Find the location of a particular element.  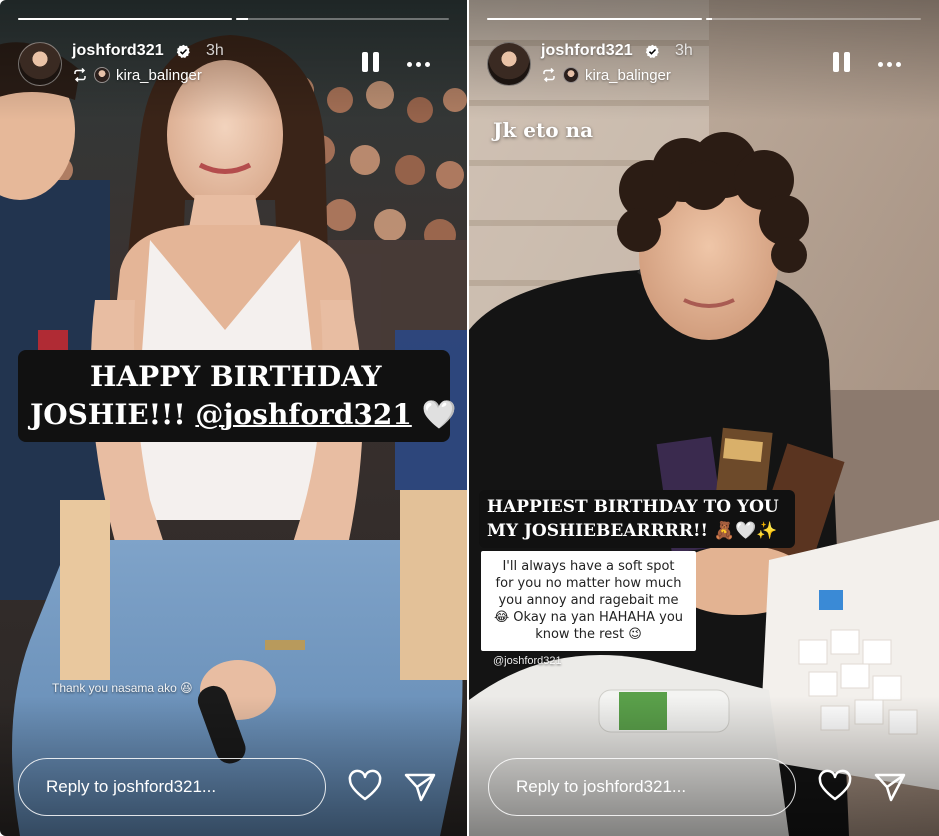

note-line: for you no matter how much is located at coordinates (588, 583).